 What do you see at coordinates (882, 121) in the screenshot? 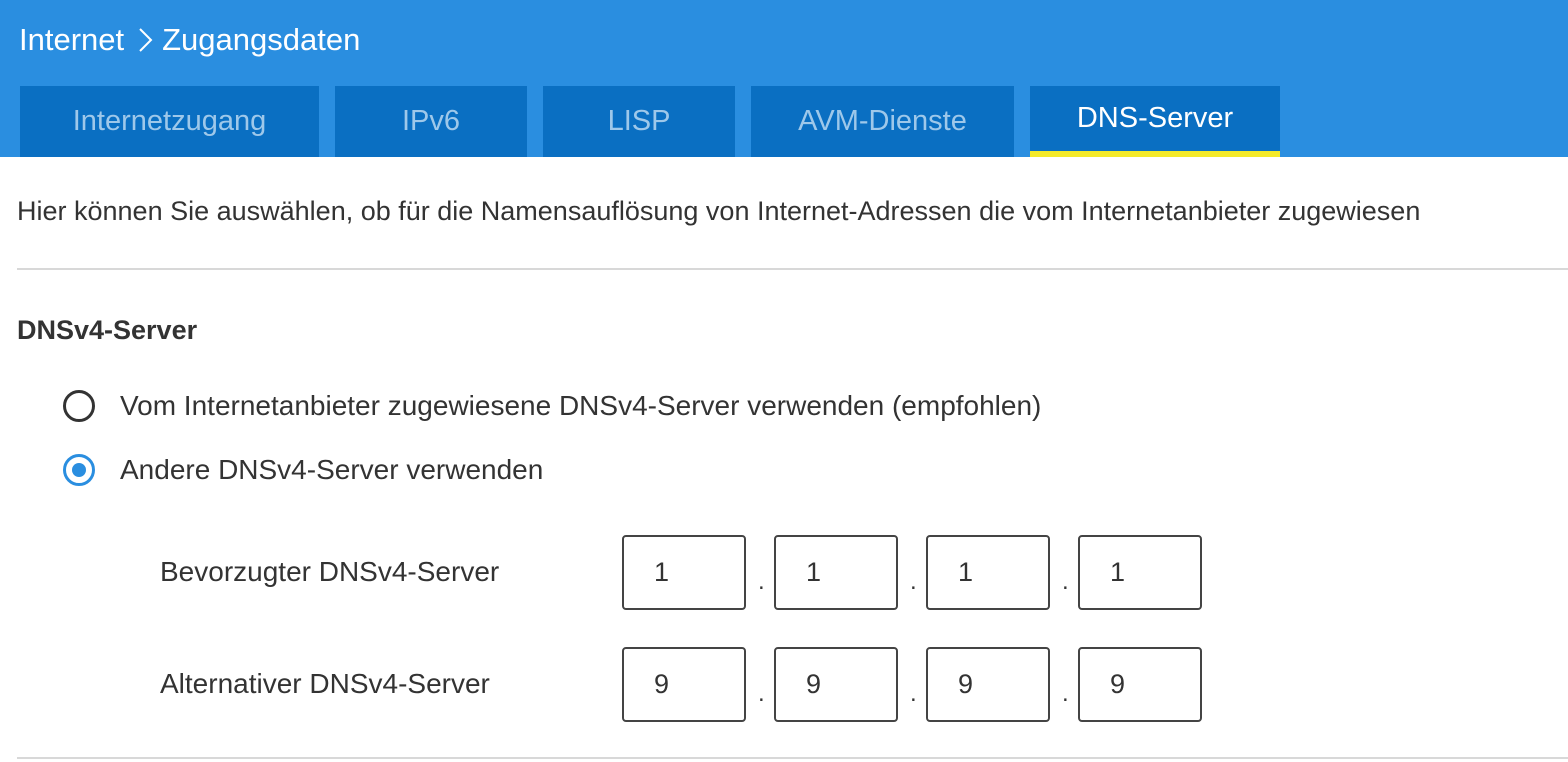
I see `tab-avm-dienste: AVM-Dienste` at bounding box center [882, 121].